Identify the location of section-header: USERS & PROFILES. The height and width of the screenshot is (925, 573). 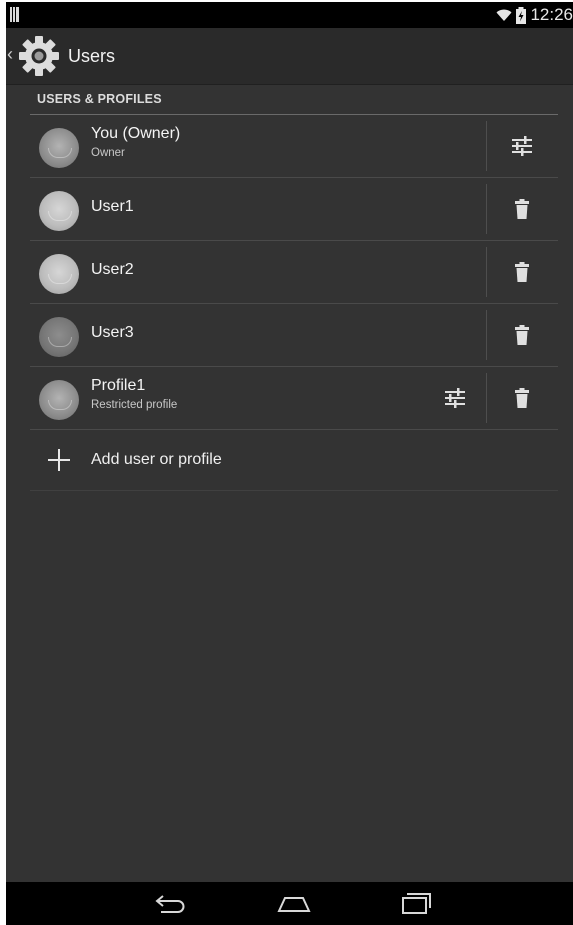
(294, 102).